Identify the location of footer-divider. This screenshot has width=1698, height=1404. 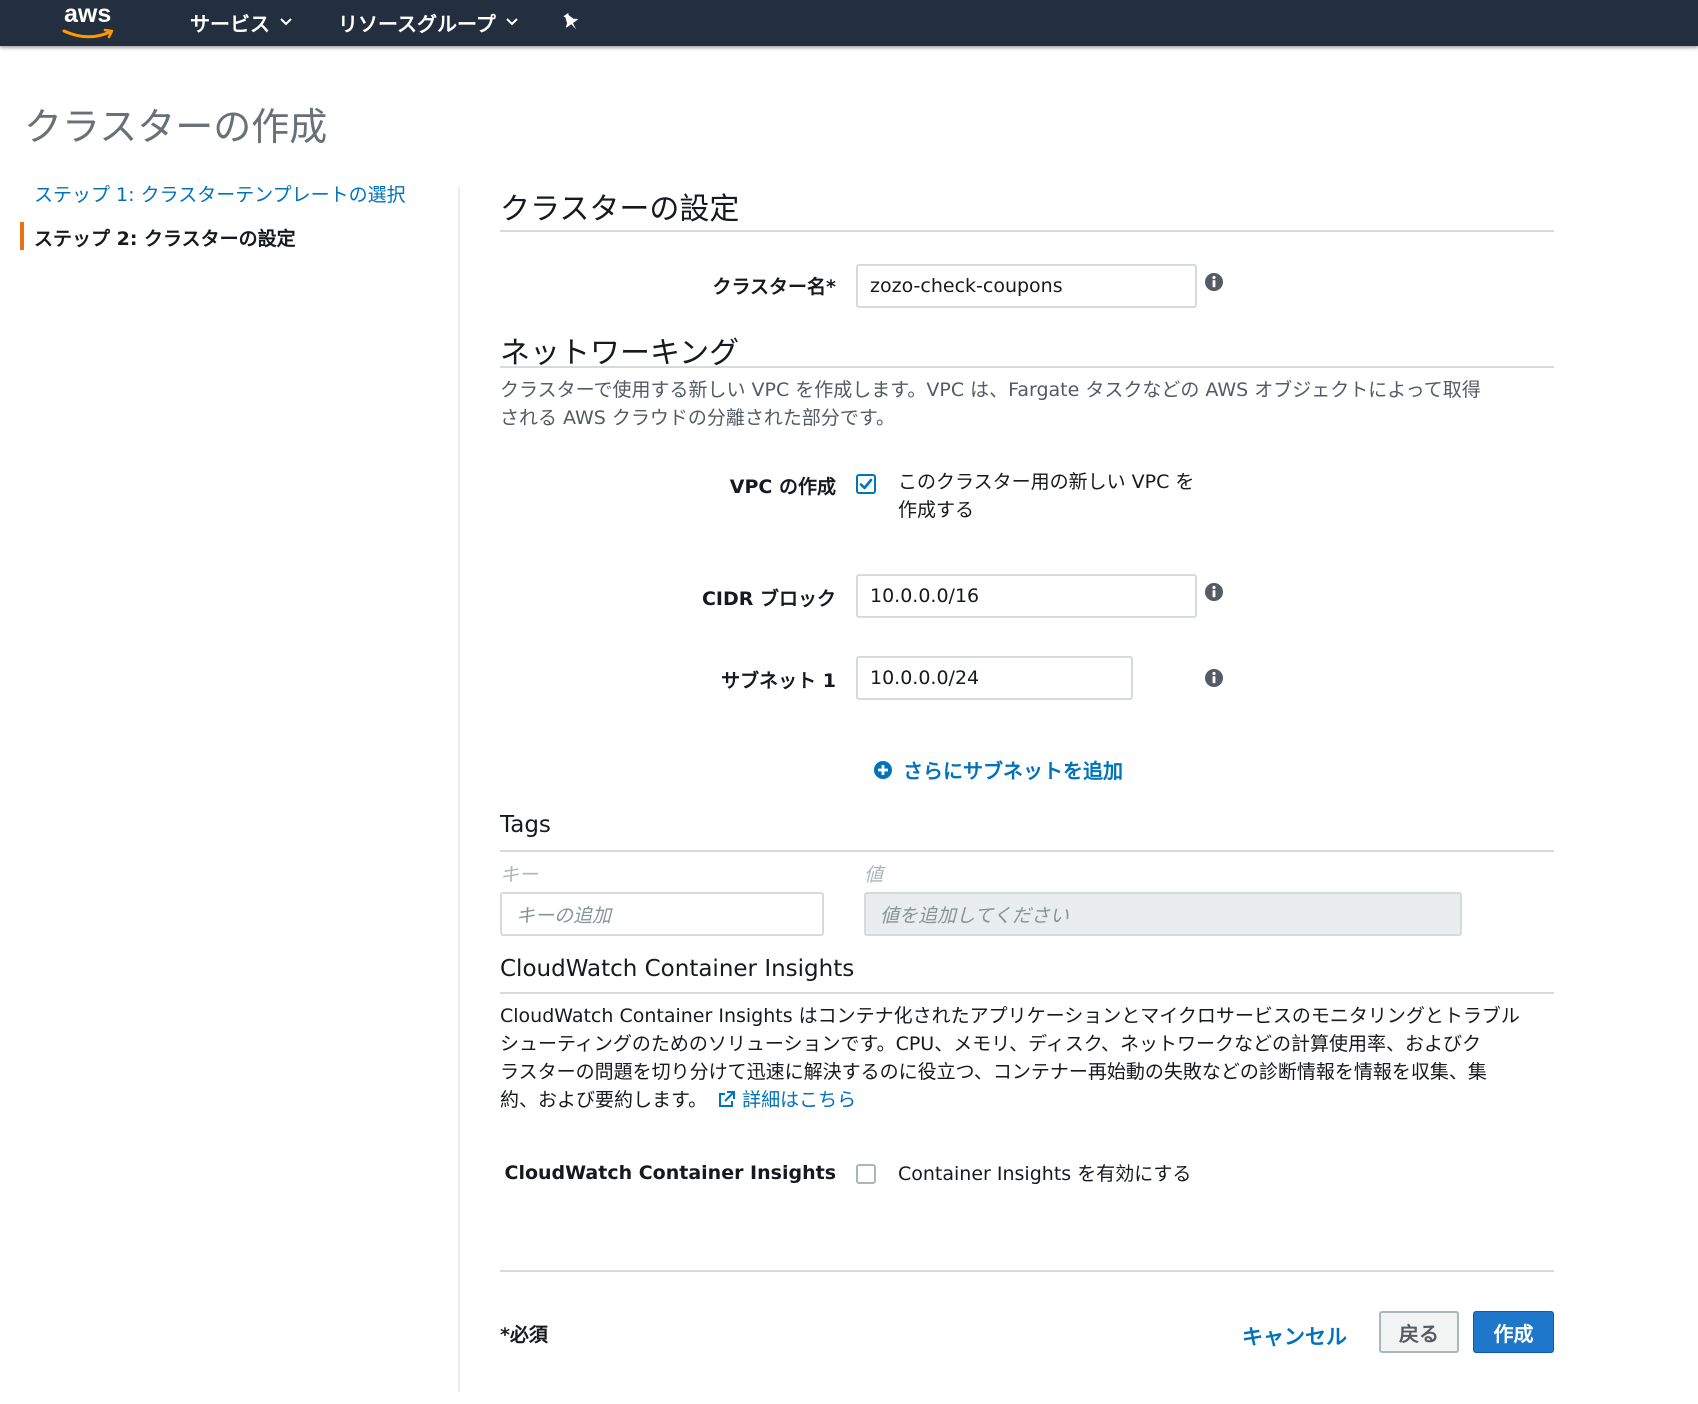
(1027, 1271).